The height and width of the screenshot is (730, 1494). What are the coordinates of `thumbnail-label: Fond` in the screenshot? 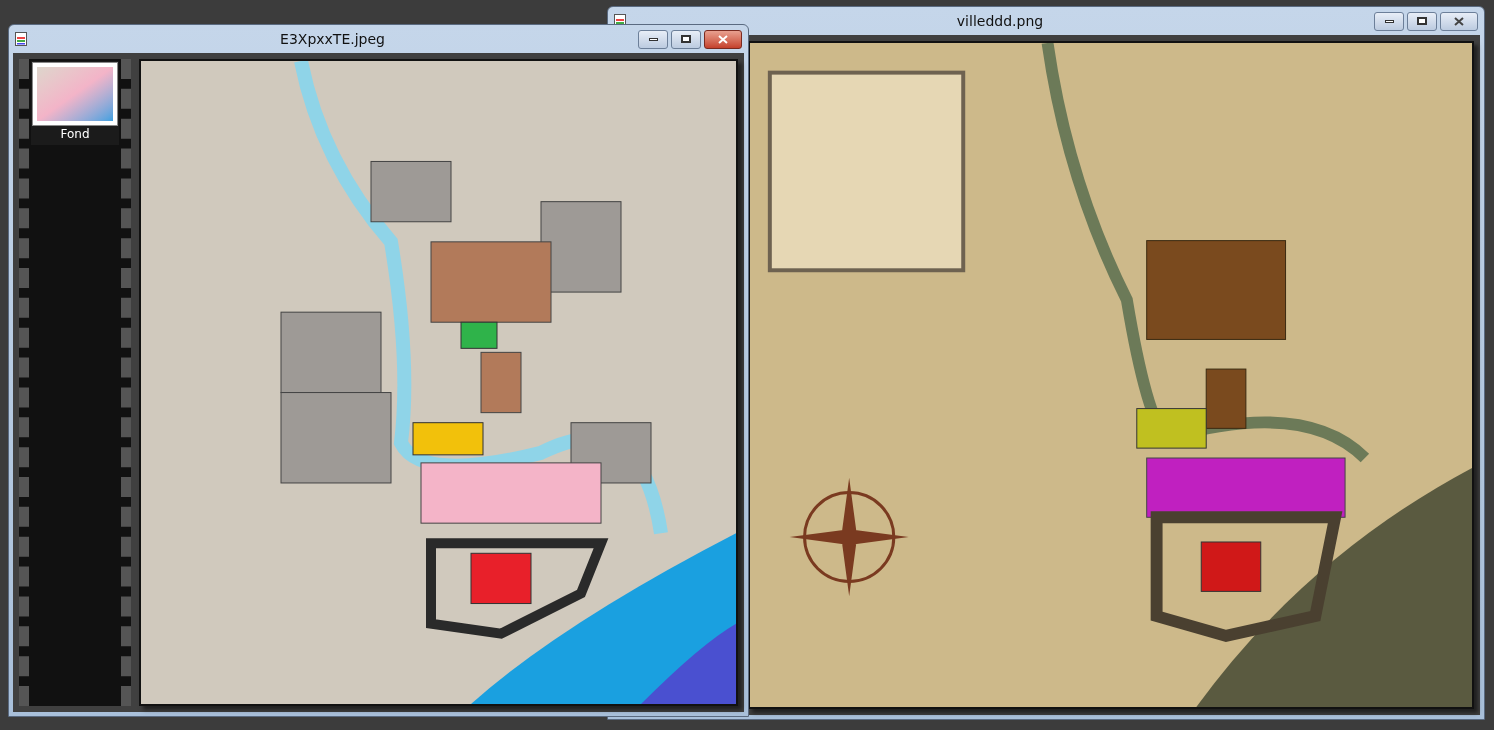 It's located at (75, 134).